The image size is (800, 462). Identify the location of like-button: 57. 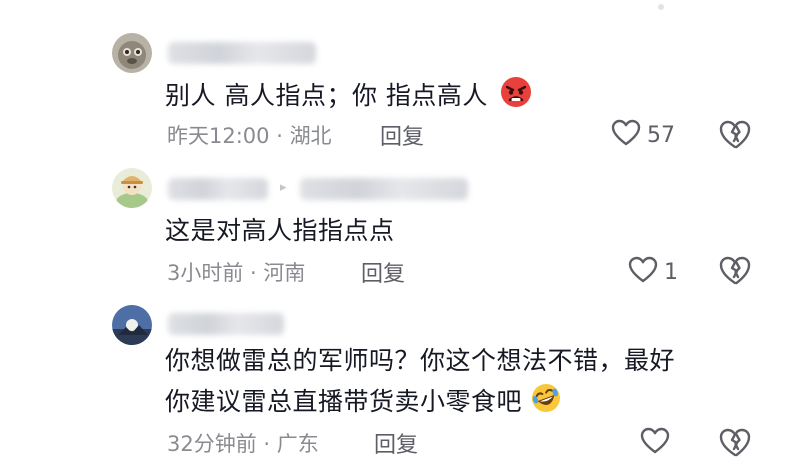
(643, 135).